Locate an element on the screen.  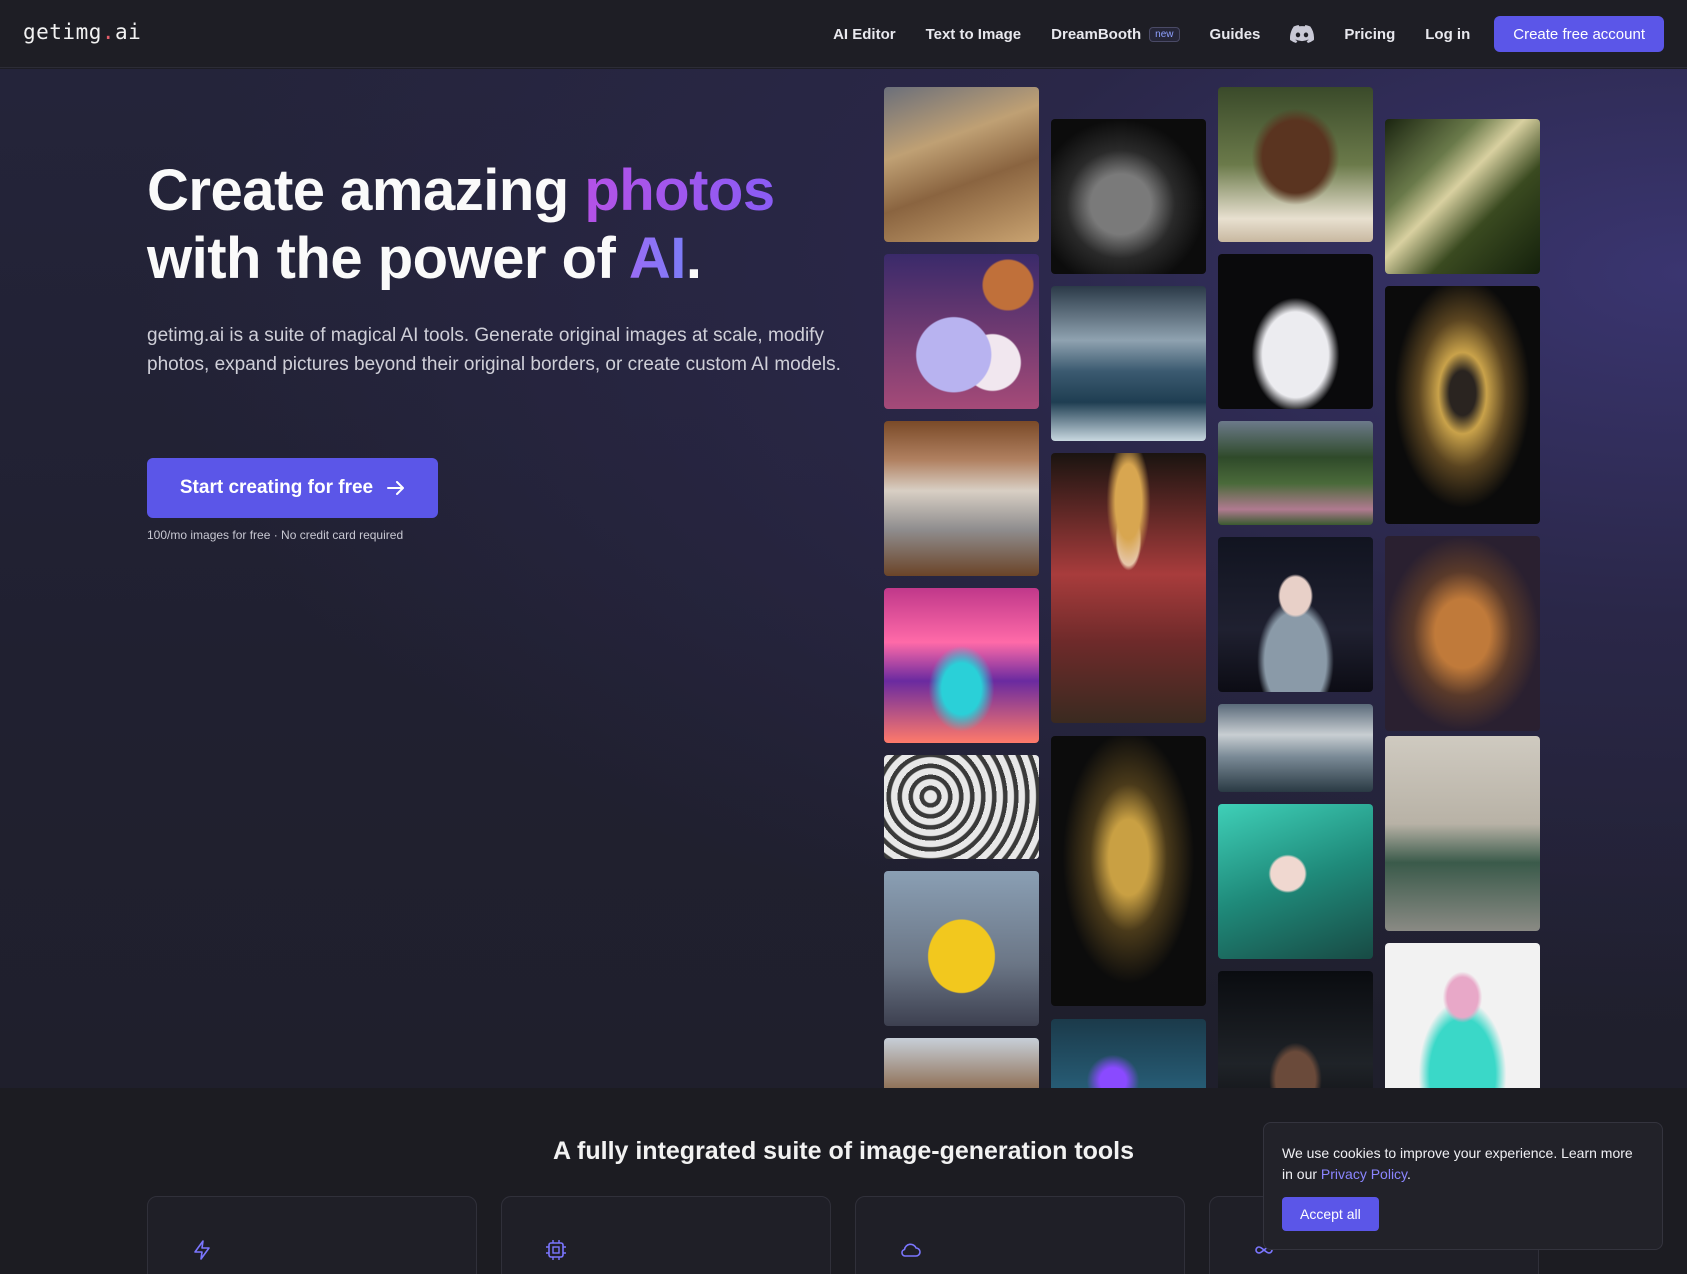
arrow-right-icon is located at coordinates (396, 488).